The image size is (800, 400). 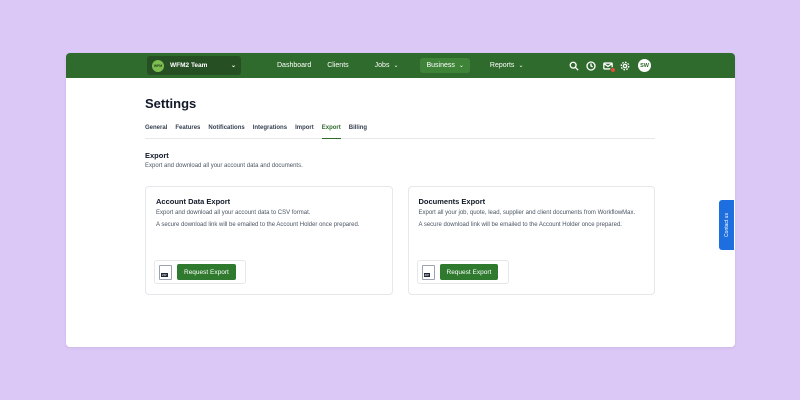 I want to click on contact-us-label: Contact us, so click(x=726, y=225).